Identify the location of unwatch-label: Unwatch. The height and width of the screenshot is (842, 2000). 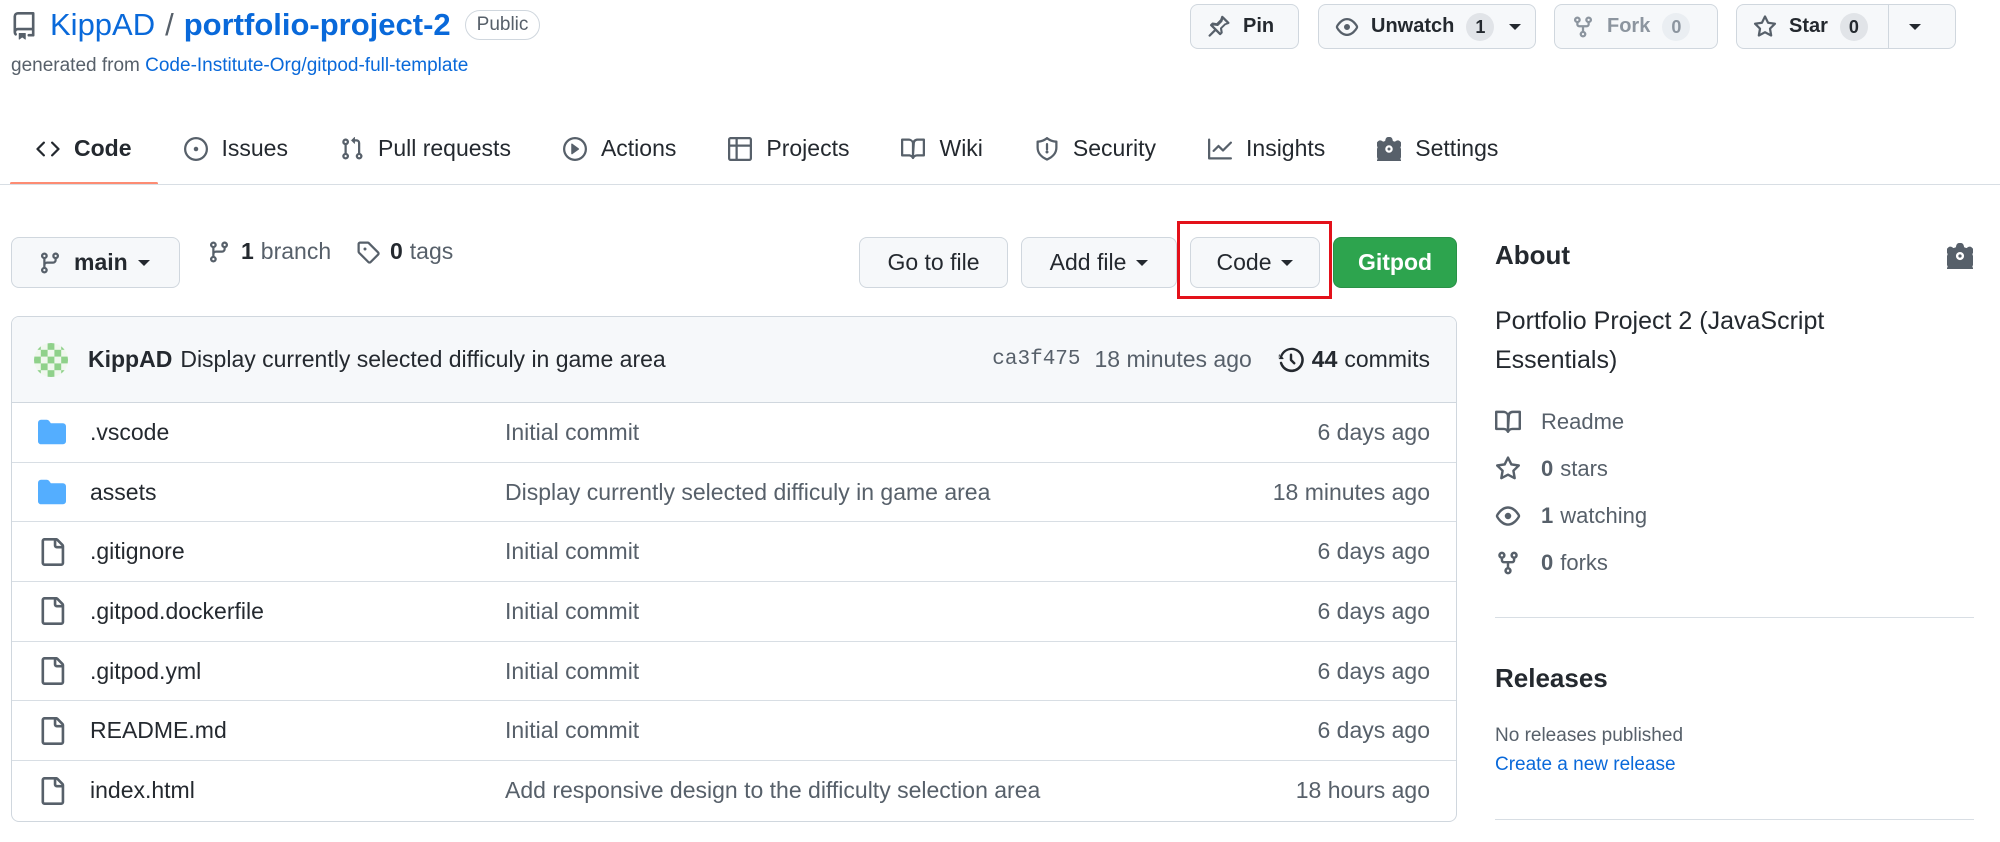
(1413, 26).